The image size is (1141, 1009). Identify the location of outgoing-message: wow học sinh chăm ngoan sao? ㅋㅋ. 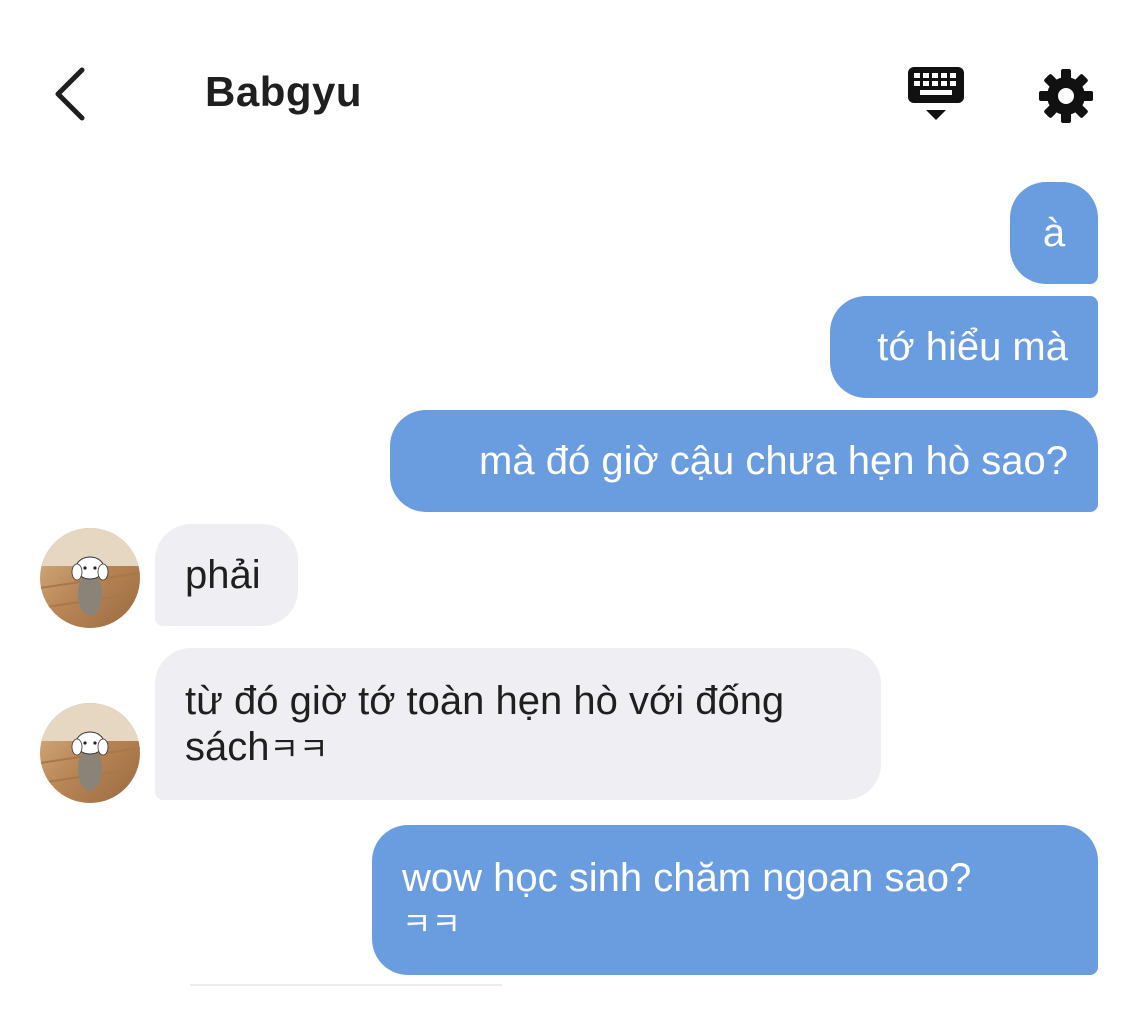
(735, 900).